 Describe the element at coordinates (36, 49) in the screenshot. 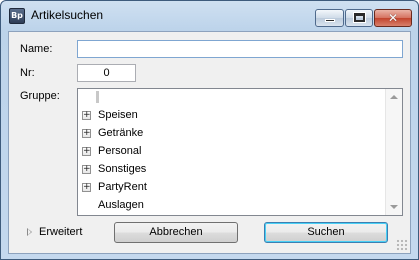

I see `name-label: Name:` at that location.